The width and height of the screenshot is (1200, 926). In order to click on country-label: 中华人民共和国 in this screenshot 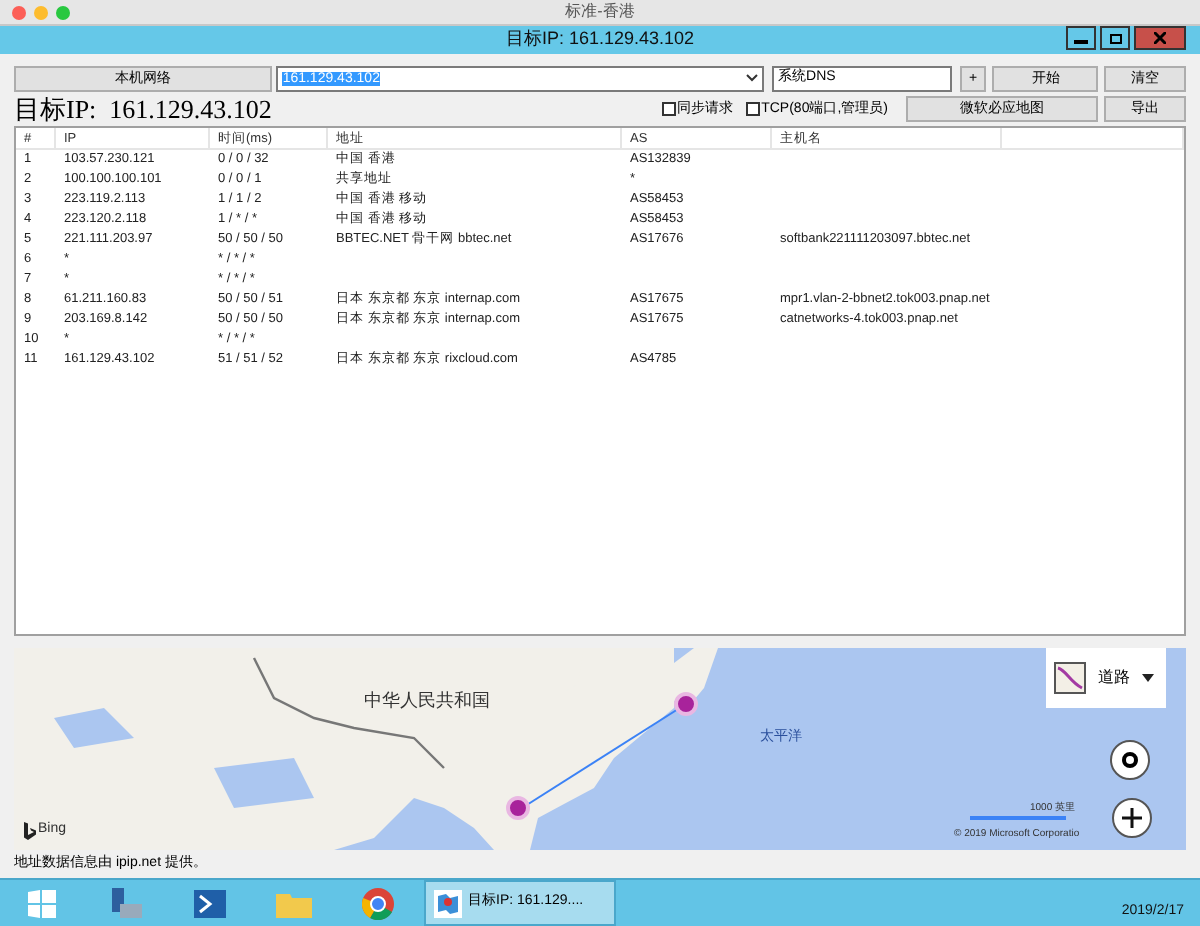, I will do `click(427, 701)`.